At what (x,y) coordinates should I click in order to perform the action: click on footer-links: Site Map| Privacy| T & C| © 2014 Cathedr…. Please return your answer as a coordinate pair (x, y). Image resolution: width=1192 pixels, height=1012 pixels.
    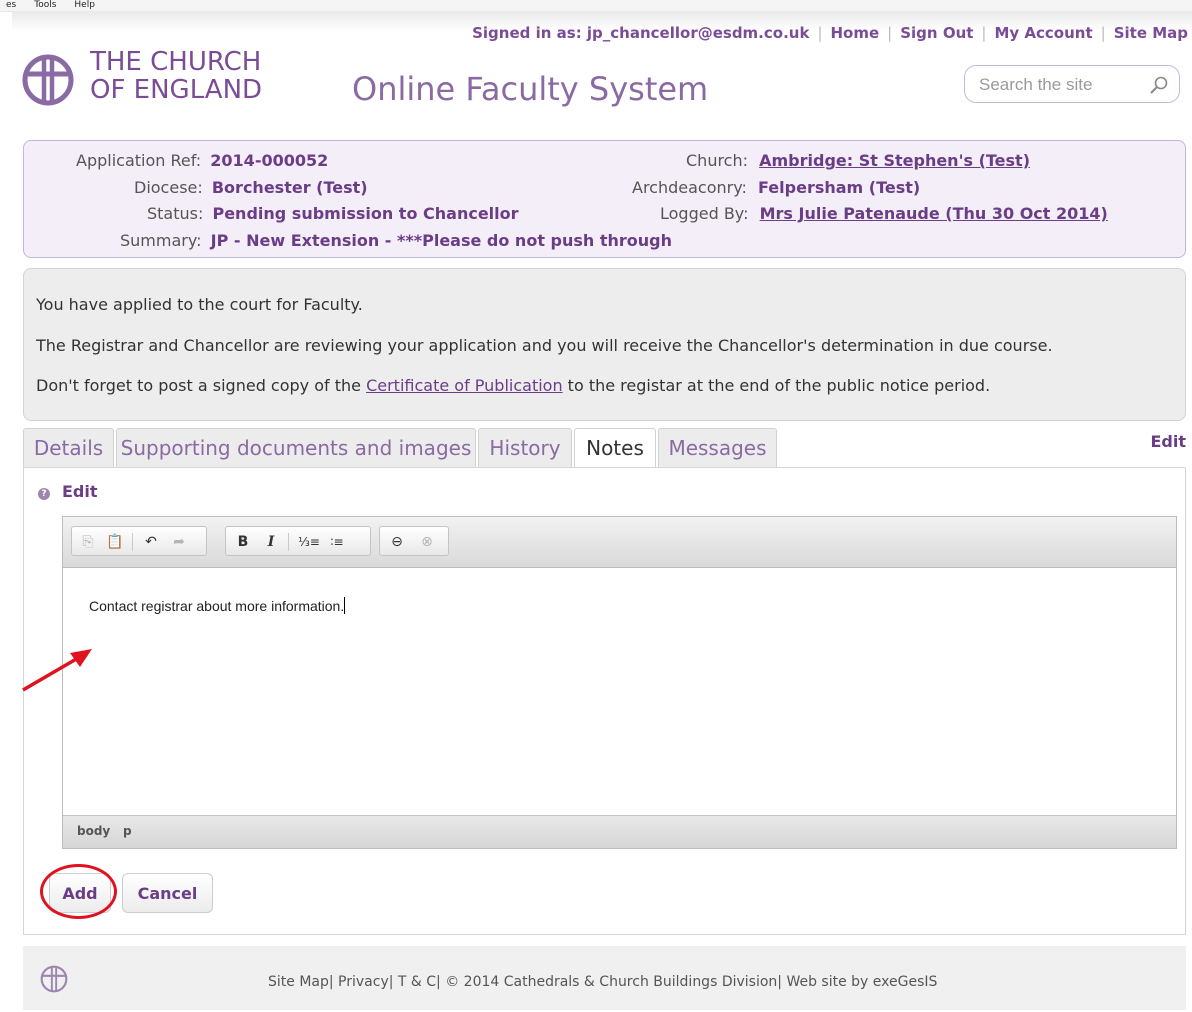
    Looking at the image, I should click on (602, 982).